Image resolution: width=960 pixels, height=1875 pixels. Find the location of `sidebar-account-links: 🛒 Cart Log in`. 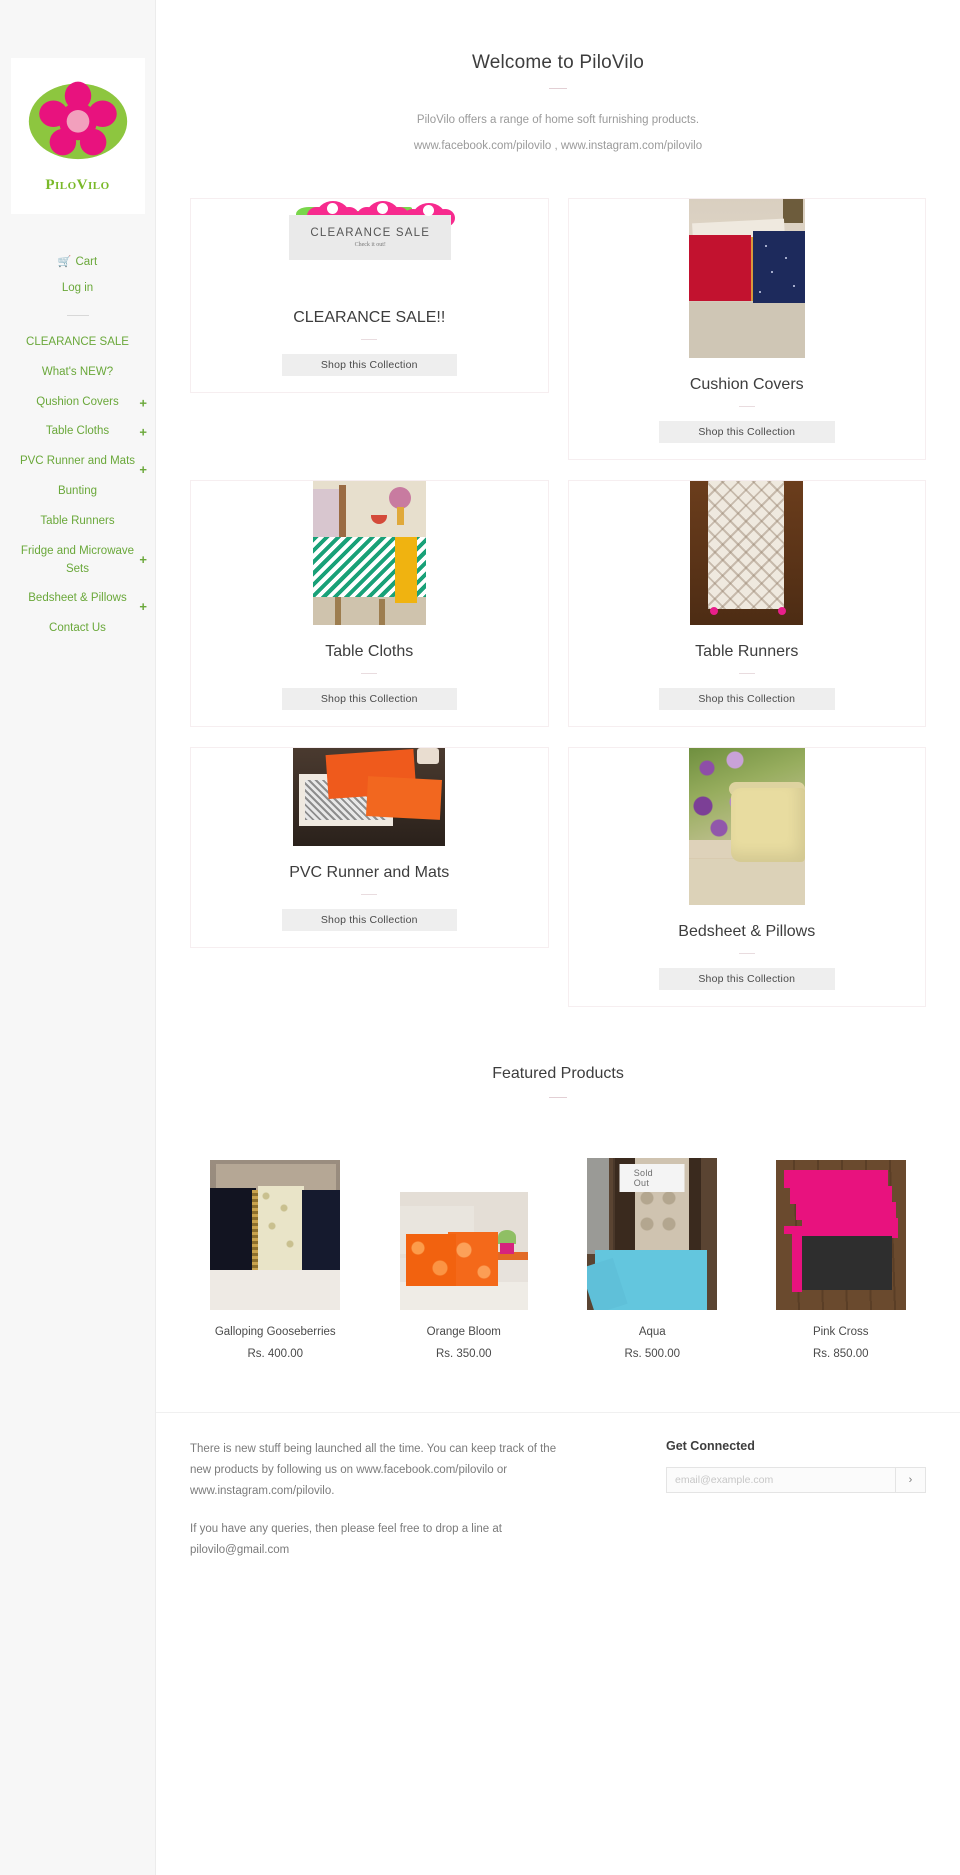

sidebar-account-links: 🛒 Cart Log in is located at coordinates (77, 274).